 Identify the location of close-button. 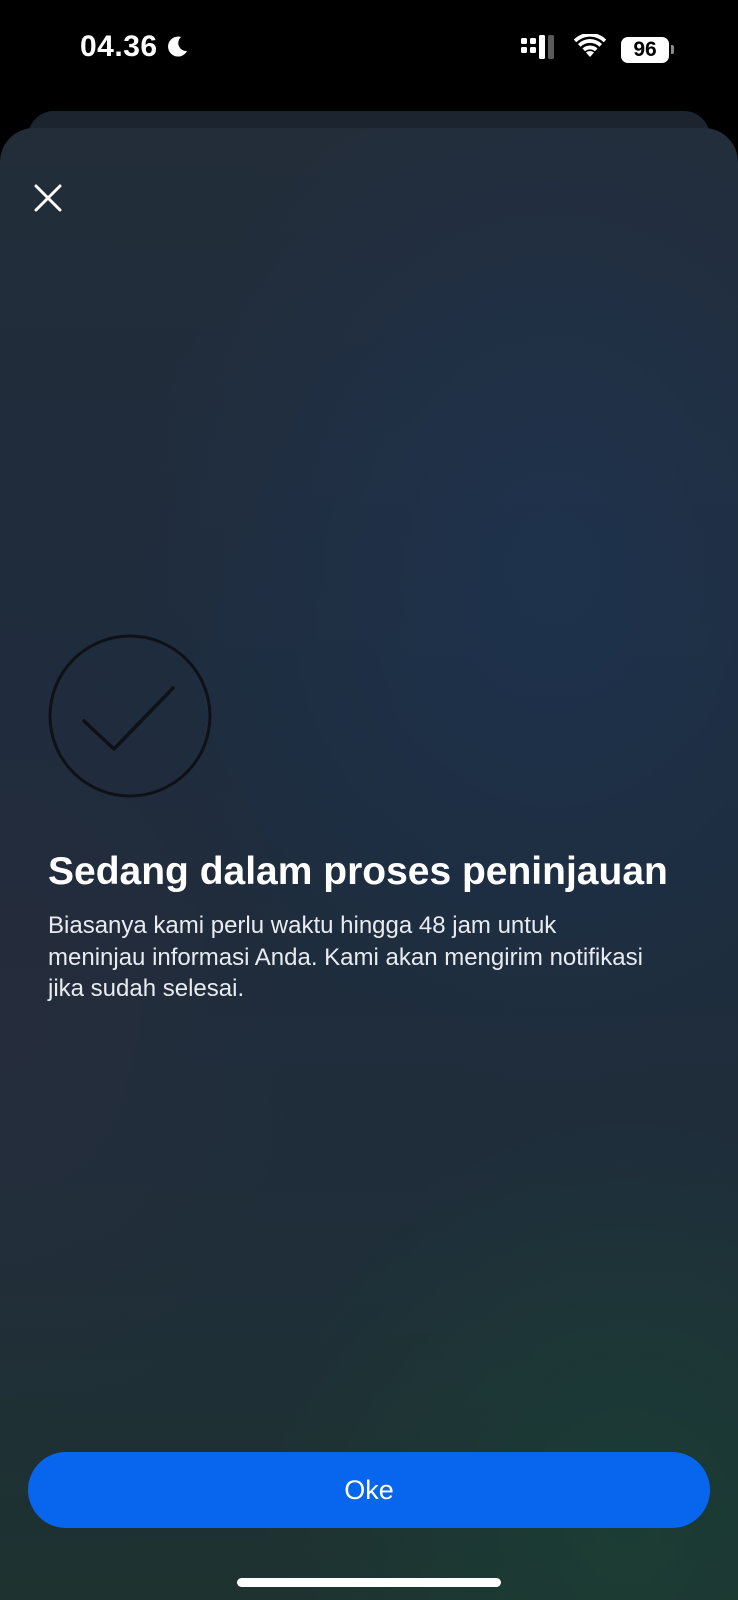
(48, 198).